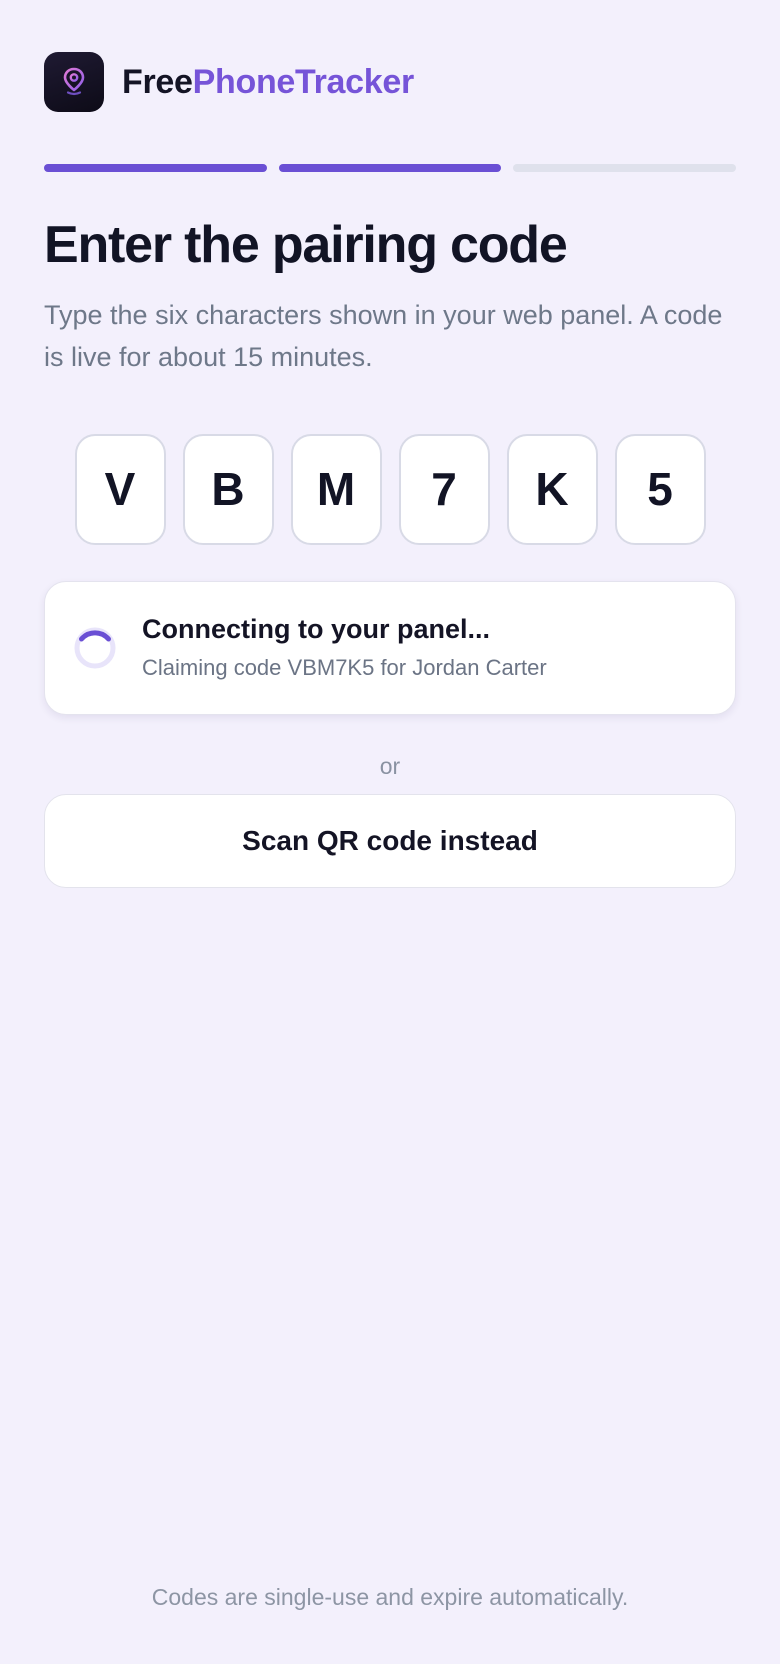  Describe the element at coordinates (303, 81) in the screenshot. I see `brand-name-part2: PhoneTracker` at that location.